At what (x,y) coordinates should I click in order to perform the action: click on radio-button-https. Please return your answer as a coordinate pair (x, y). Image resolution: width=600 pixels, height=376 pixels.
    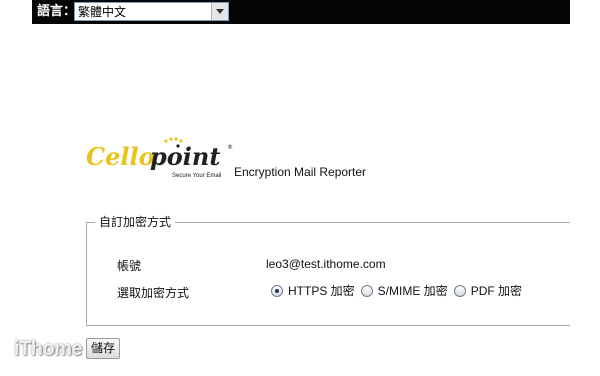
    Looking at the image, I should click on (277, 290).